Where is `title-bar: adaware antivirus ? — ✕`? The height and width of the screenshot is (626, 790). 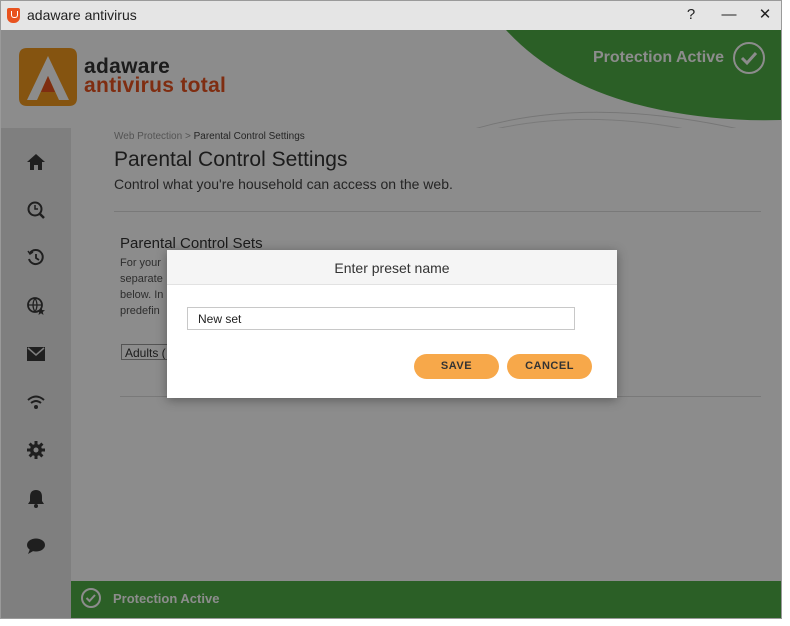 title-bar: adaware antivirus ? — ✕ is located at coordinates (391, 15).